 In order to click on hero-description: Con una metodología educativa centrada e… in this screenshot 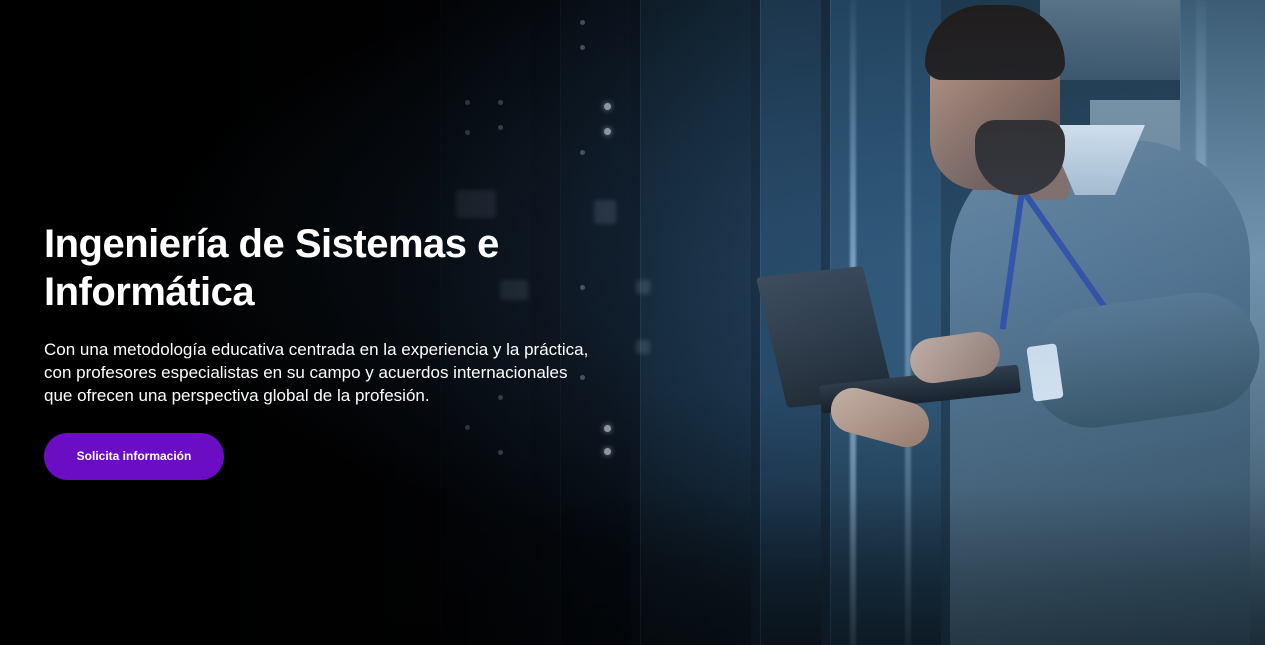, I will do `click(316, 372)`.